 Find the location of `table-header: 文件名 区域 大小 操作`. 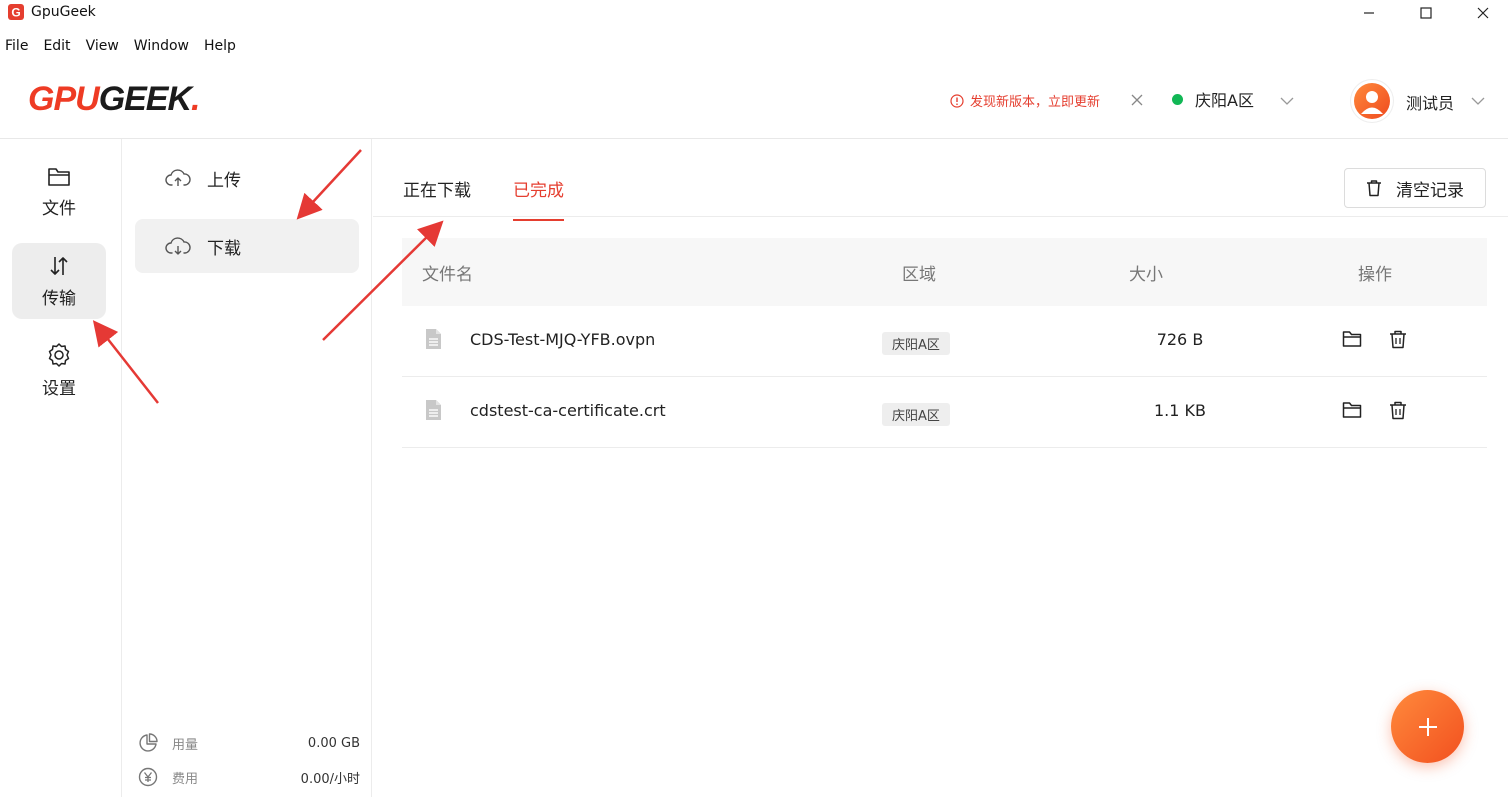

table-header: 文件名 区域 大小 操作 is located at coordinates (944, 272).